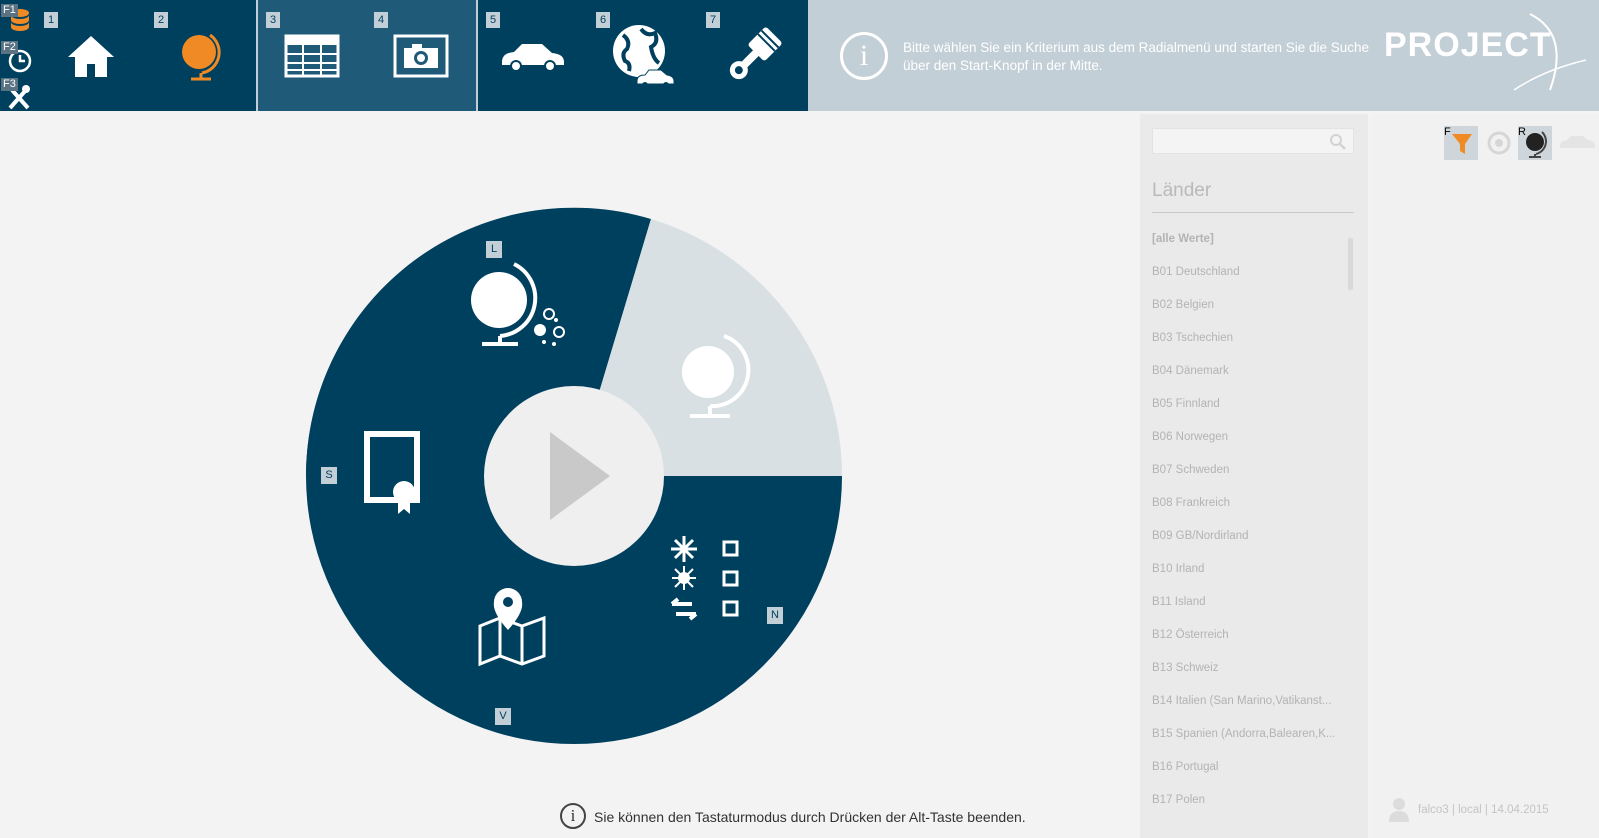  Describe the element at coordinates (755, 53) in the screenshot. I see `piston-icon` at that location.